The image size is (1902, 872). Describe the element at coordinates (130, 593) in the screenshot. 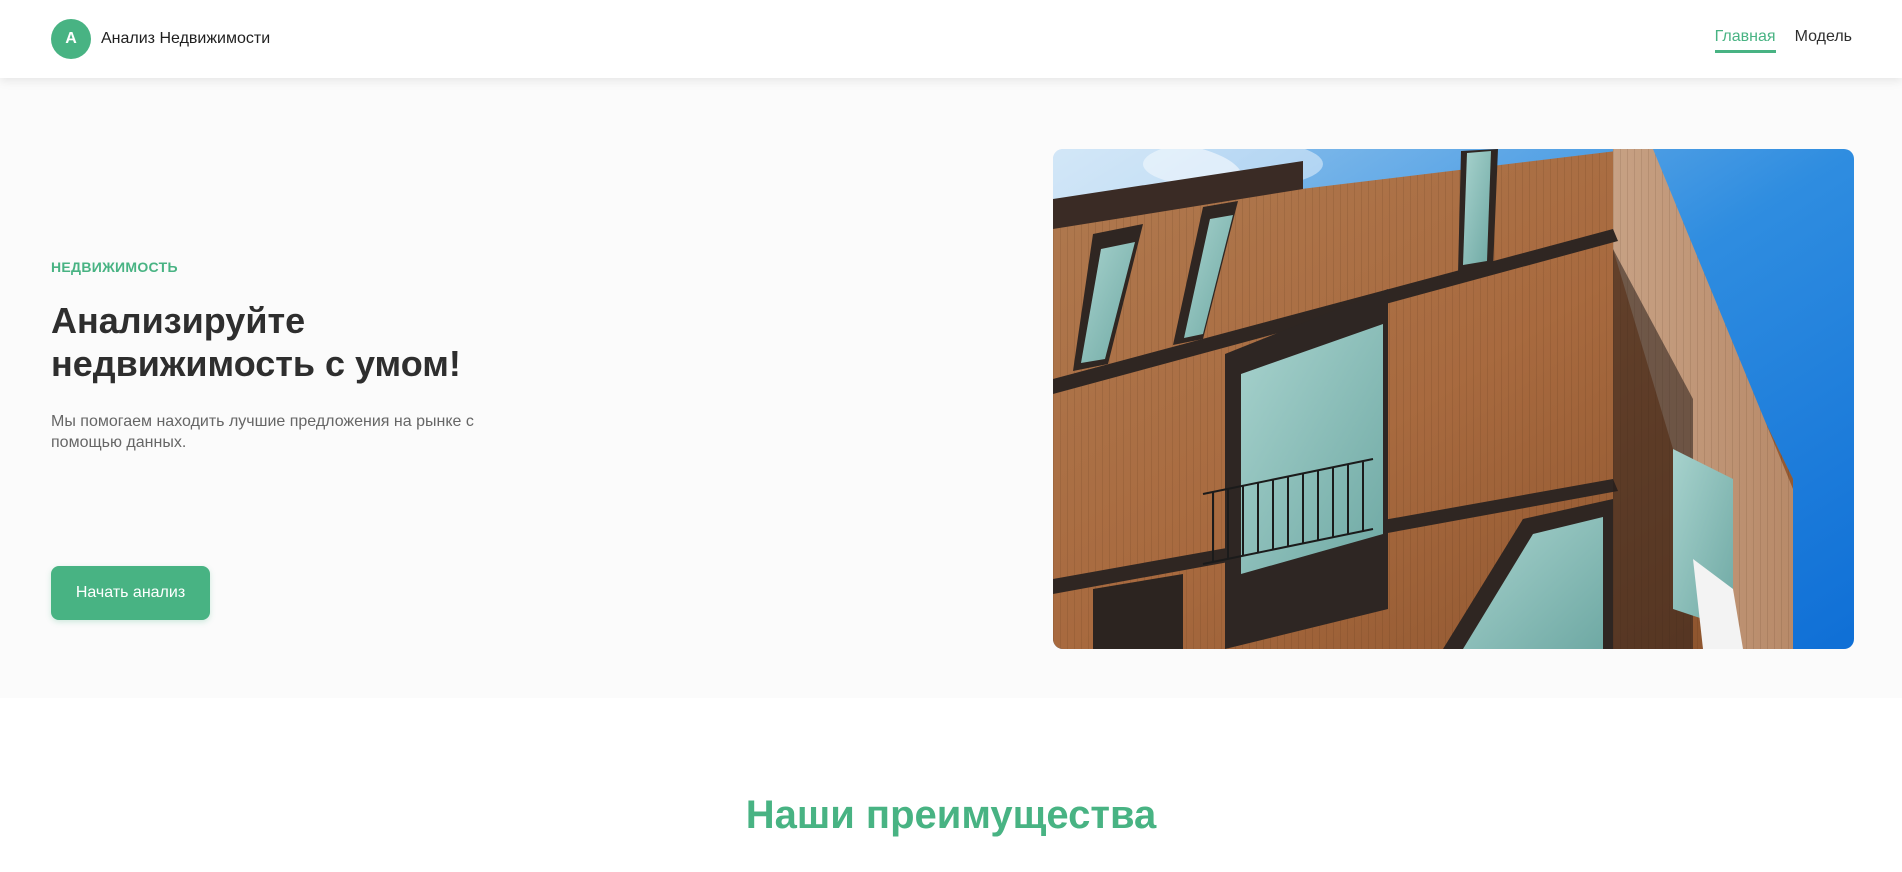

I see `start-analysis-button: Начать анализ` at that location.